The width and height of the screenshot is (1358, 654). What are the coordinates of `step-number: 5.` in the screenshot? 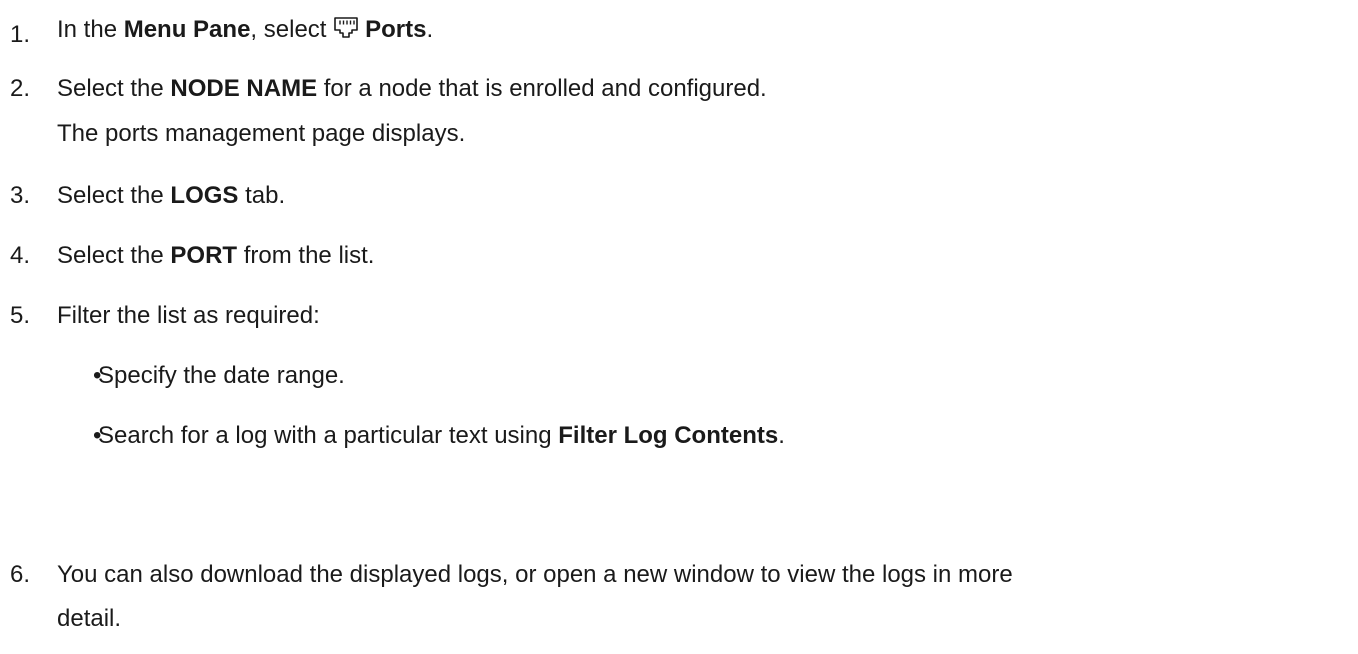 It's located at (20, 315).